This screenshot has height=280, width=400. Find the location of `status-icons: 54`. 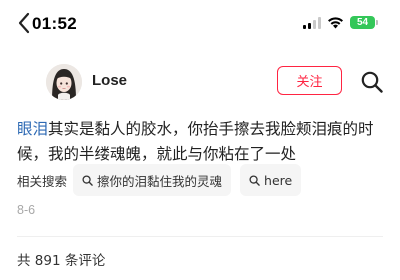

status-icons: 54 is located at coordinates (340, 22).